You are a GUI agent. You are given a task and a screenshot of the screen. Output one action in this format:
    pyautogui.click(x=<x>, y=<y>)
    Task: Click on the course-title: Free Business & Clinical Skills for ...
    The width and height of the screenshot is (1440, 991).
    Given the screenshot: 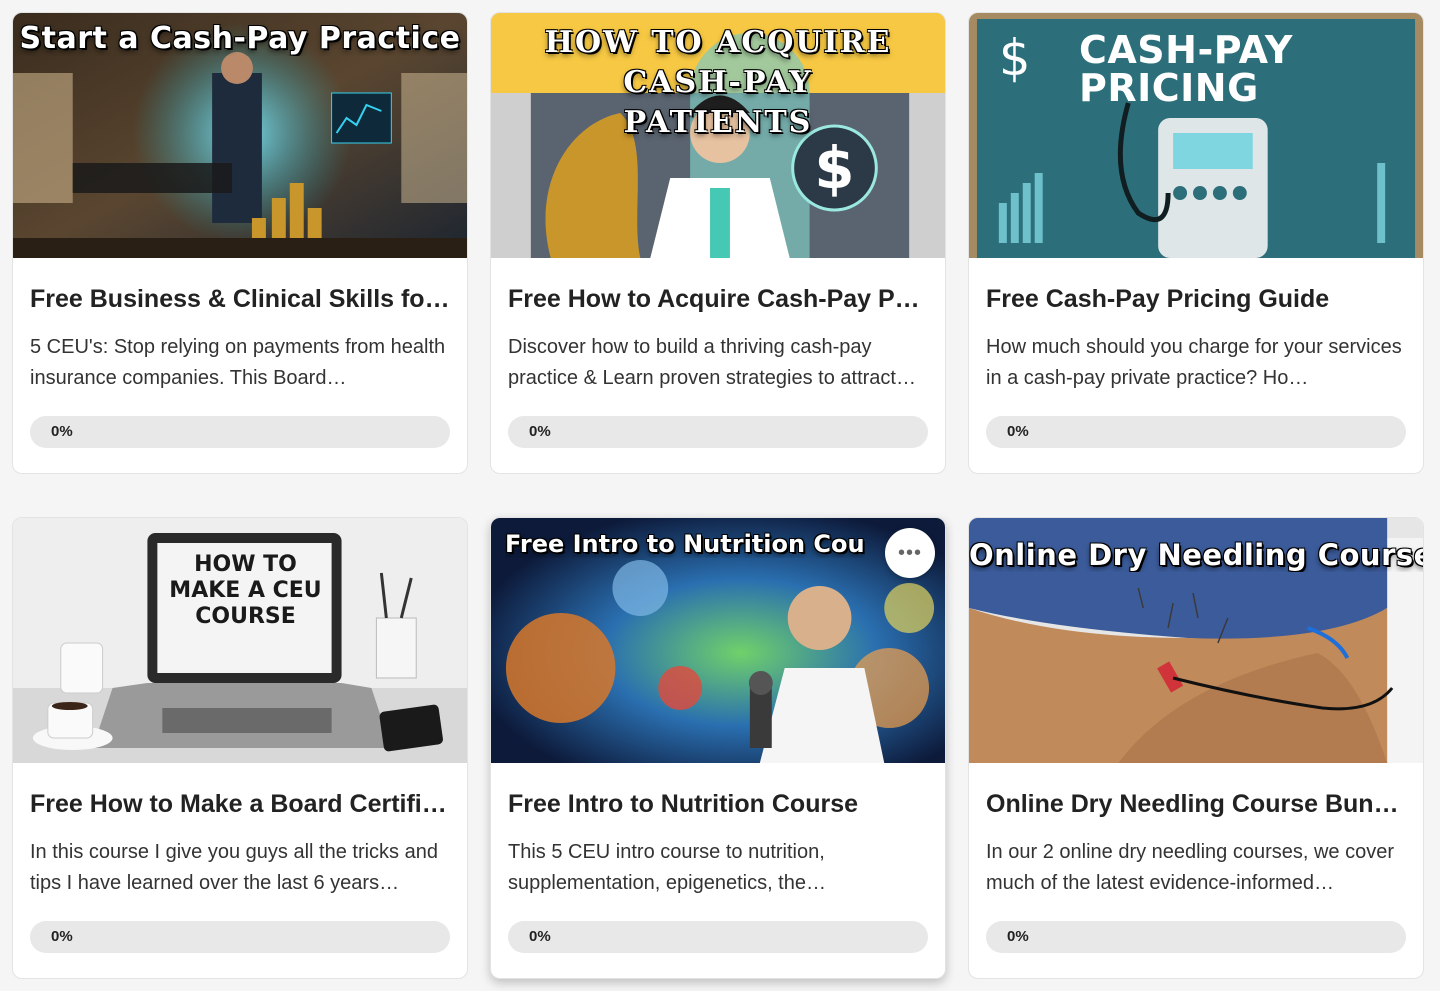 What is the action you would take?
    pyautogui.click(x=240, y=299)
    